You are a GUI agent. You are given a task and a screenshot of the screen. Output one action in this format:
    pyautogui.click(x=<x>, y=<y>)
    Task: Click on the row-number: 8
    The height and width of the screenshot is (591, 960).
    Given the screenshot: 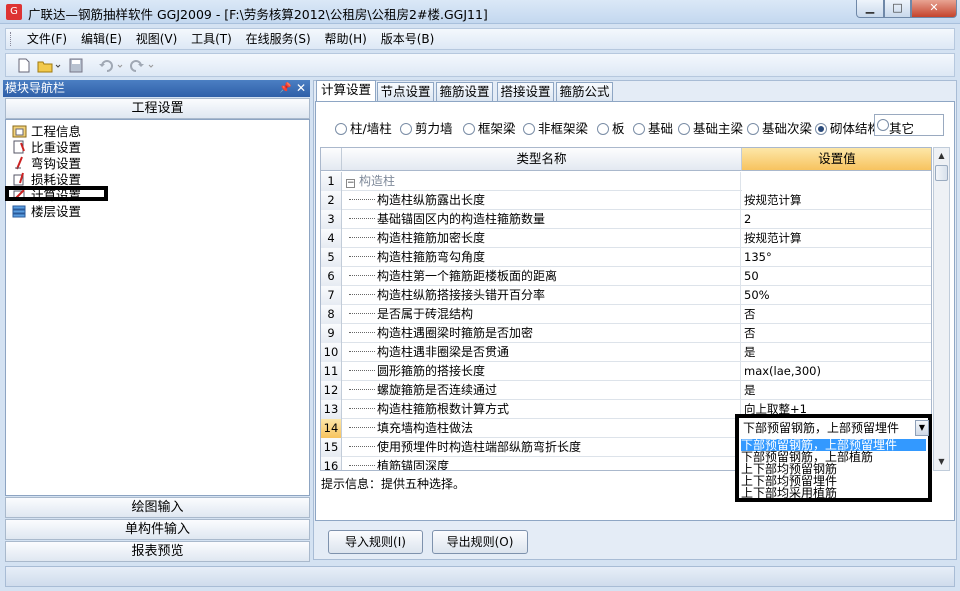 What is the action you would take?
    pyautogui.click(x=331, y=314)
    